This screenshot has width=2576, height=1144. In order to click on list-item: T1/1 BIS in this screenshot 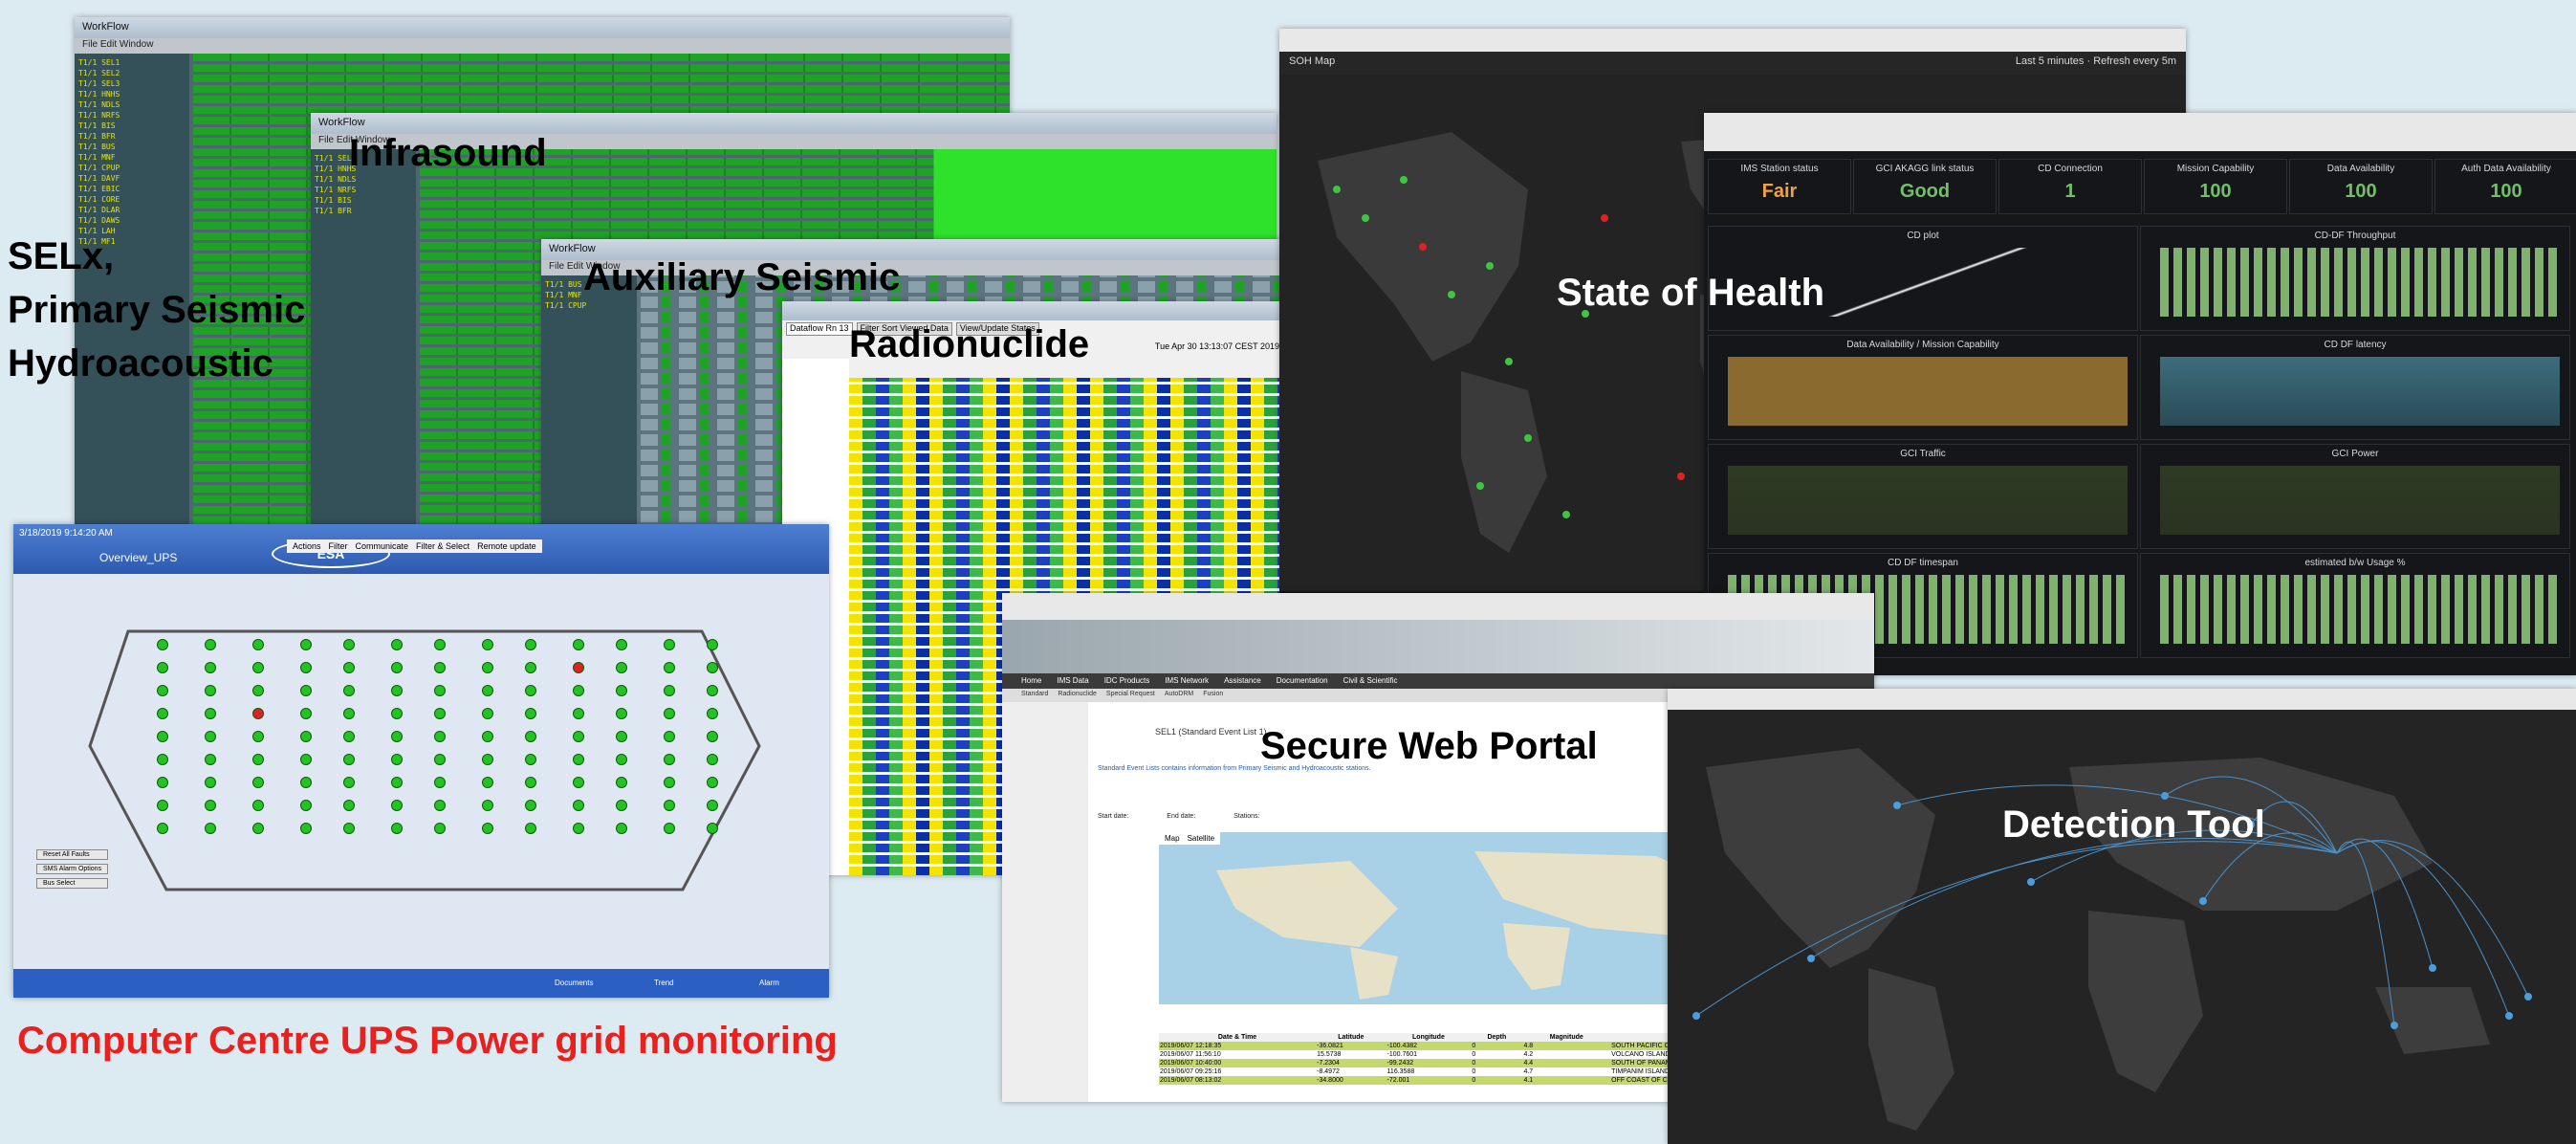, I will do `click(363, 200)`.